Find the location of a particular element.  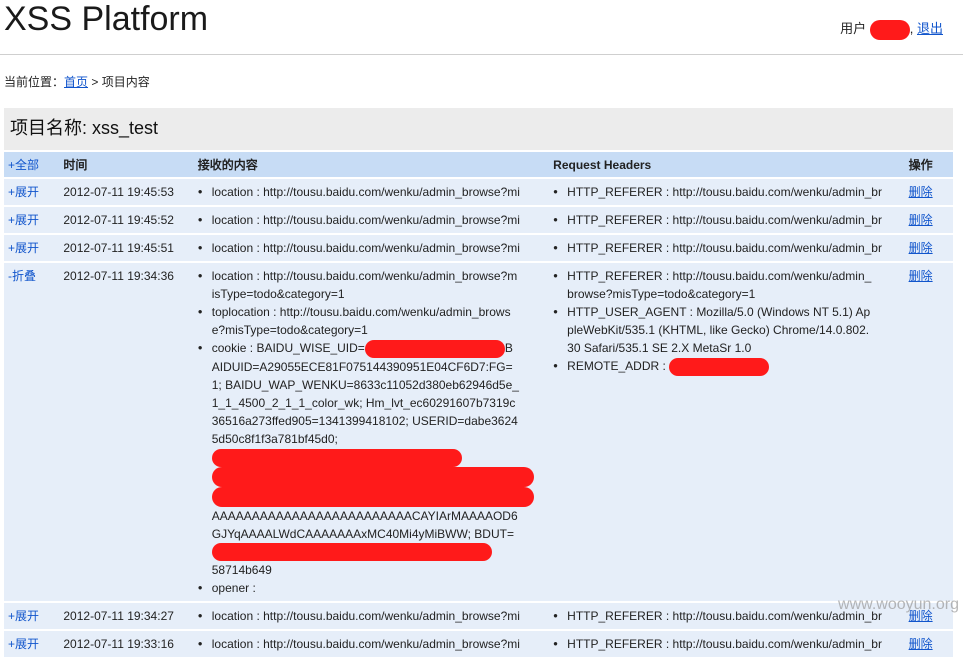

table-header-row: +全部 时间 接收的内容 Request Headers 操作 is located at coordinates (478, 164).